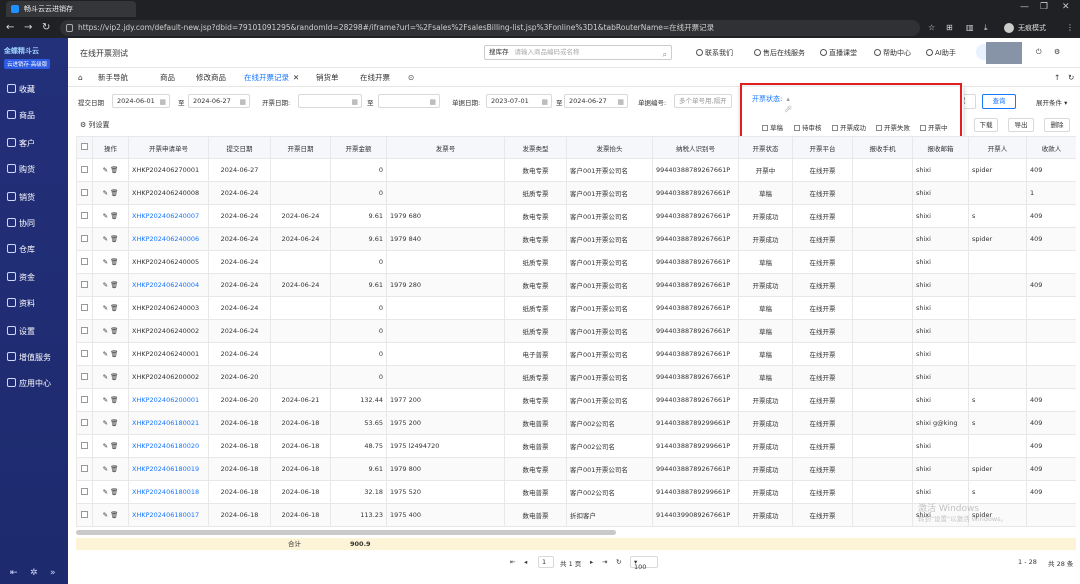 The height and width of the screenshot is (584, 1080). Describe the element at coordinates (578, 52) in the screenshot. I see `stock-search-input: 搜库存 请输入商品编码或名称 ⌕` at that location.